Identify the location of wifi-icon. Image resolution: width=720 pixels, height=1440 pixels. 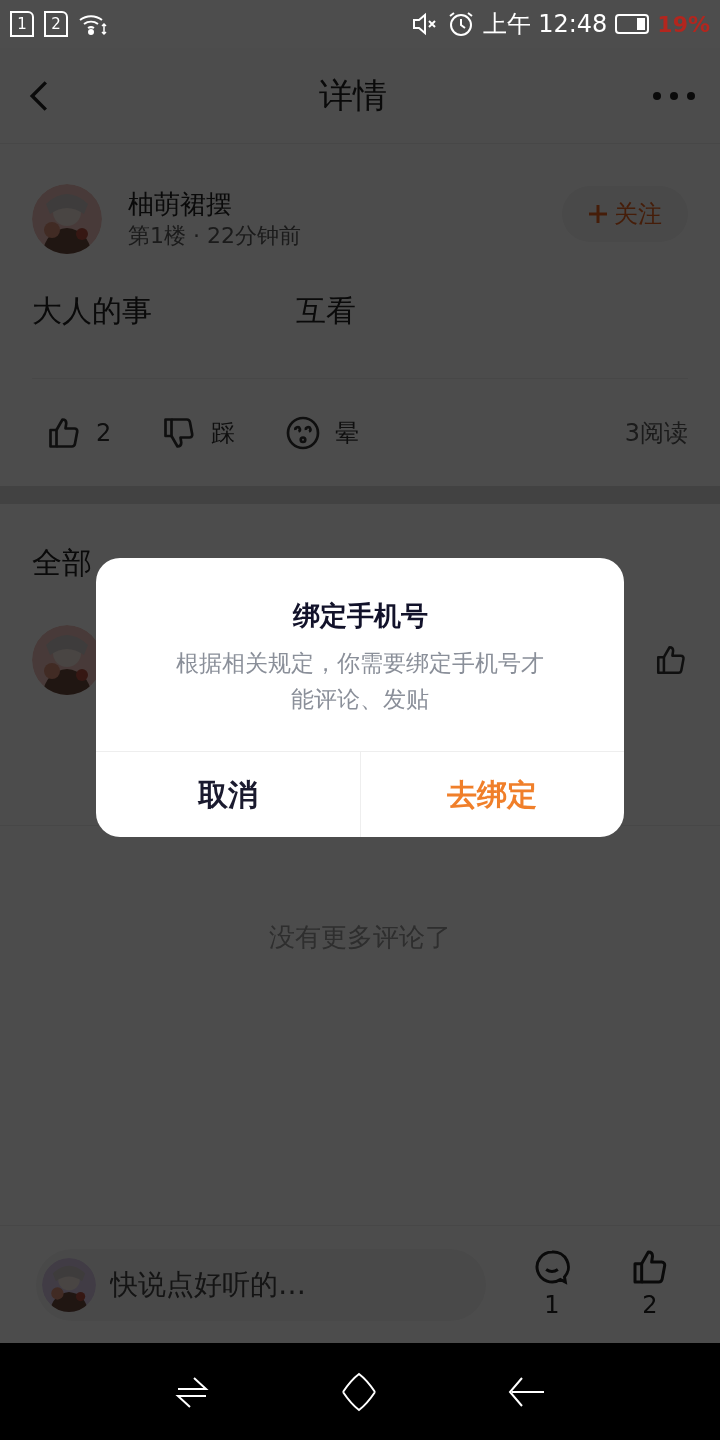
(93, 24).